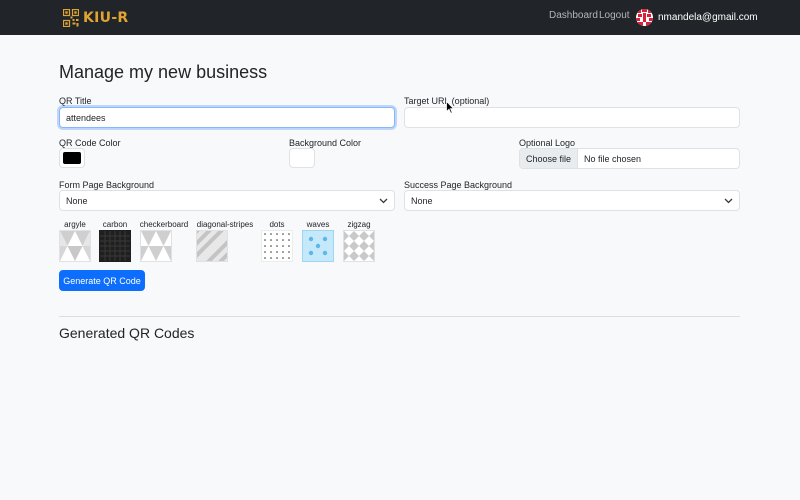  I want to click on user-menu: nmandela@gmail.com, so click(697, 17).